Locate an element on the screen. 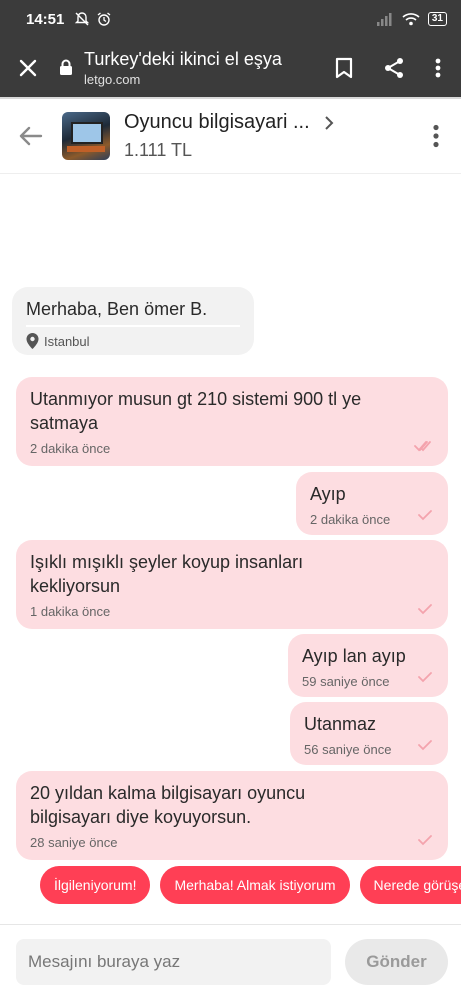  chat-header: Oyuncu bilgisayari ... 1.111 TL is located at coordinates (230, 136).